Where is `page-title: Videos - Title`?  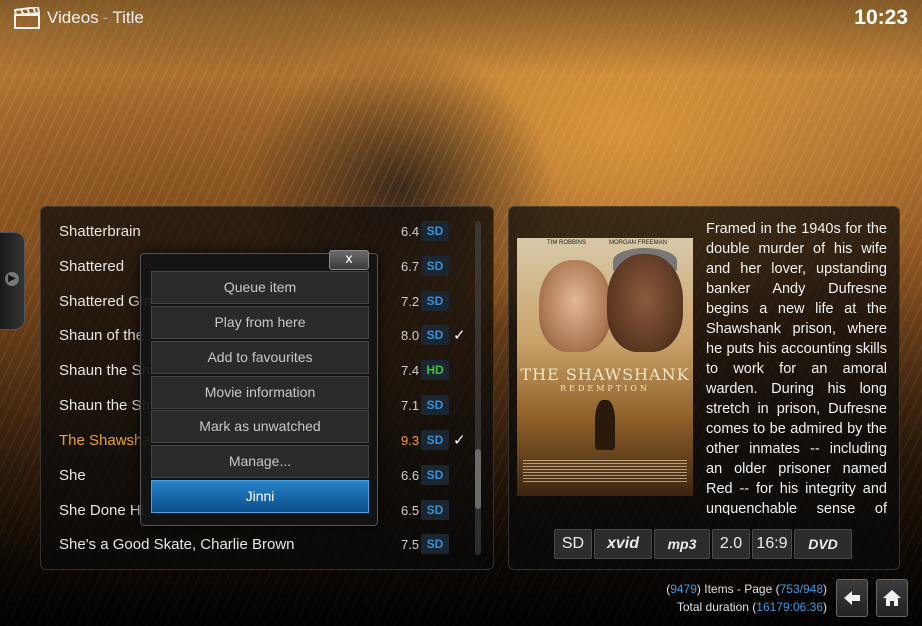
page-title: Videos - Title is located at coordinates (95, 18).